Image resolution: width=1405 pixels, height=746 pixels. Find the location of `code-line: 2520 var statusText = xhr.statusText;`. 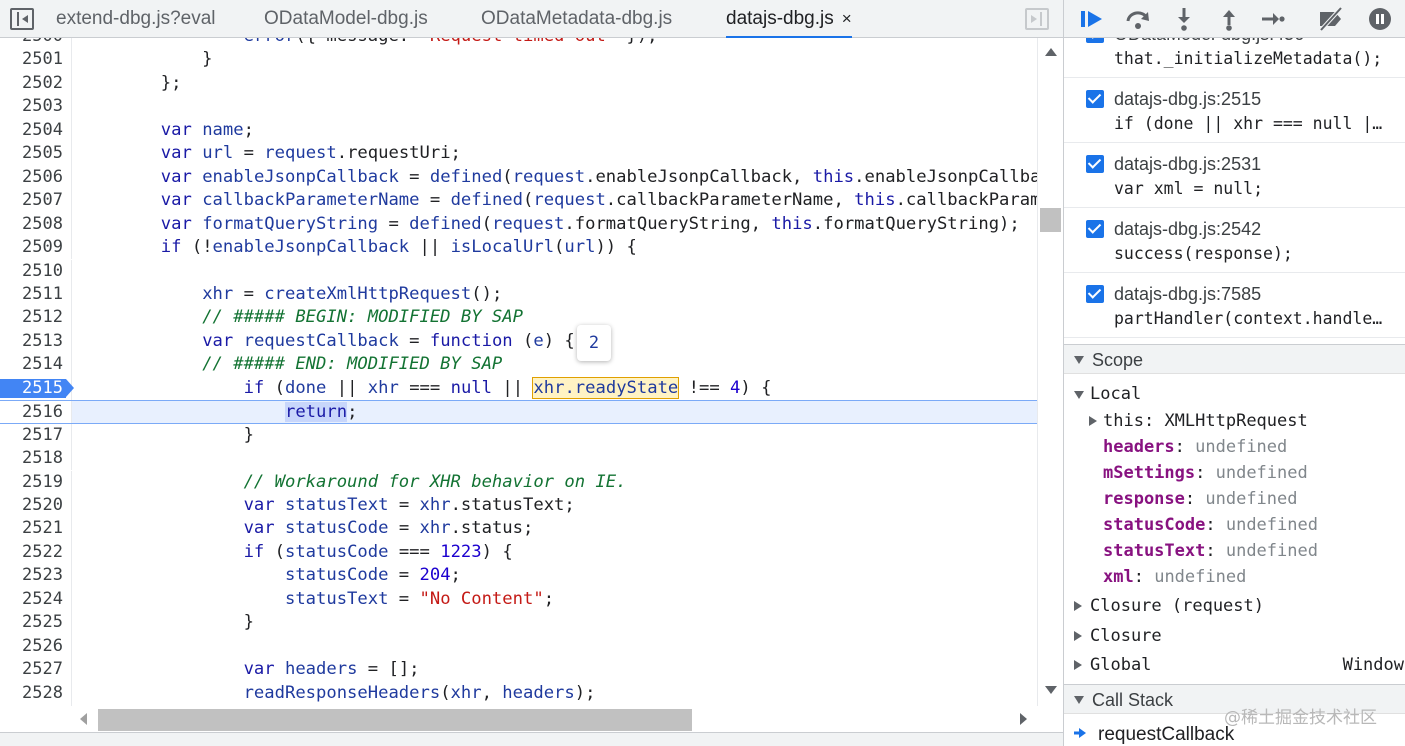

code-line: 2520 var statusText = xhr.statusText; is located at coordinates (518, 506).